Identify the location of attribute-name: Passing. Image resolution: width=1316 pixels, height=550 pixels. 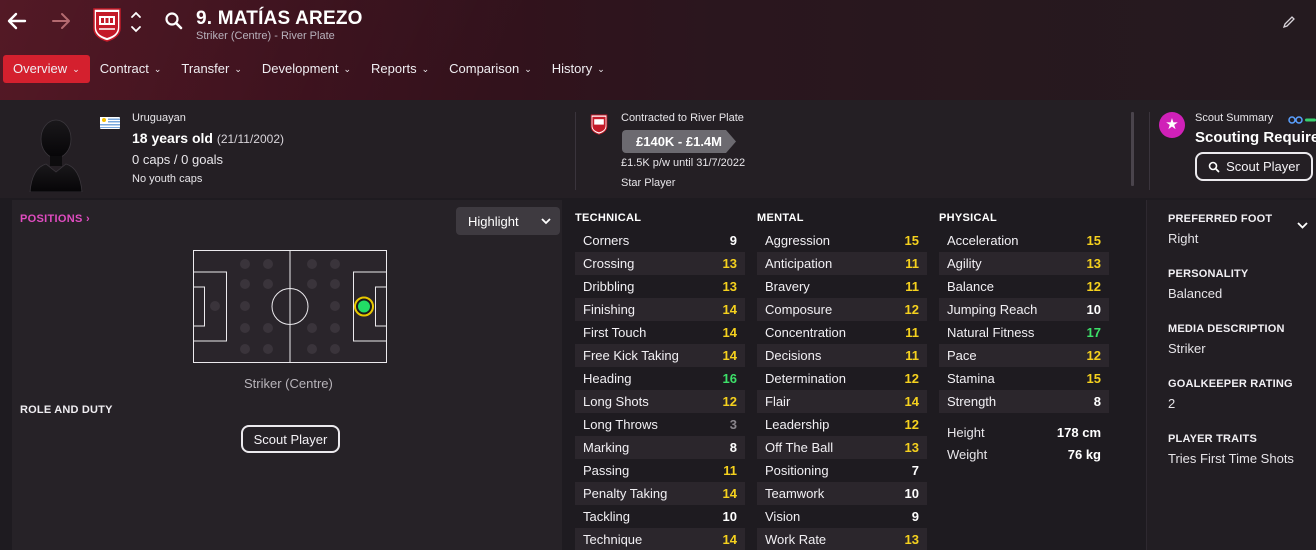
(606, 470).